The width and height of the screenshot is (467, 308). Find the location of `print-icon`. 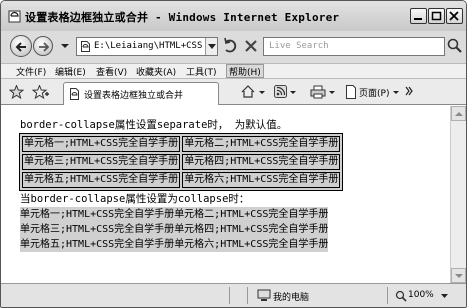

print-icon is located at coordinates (318, 92).